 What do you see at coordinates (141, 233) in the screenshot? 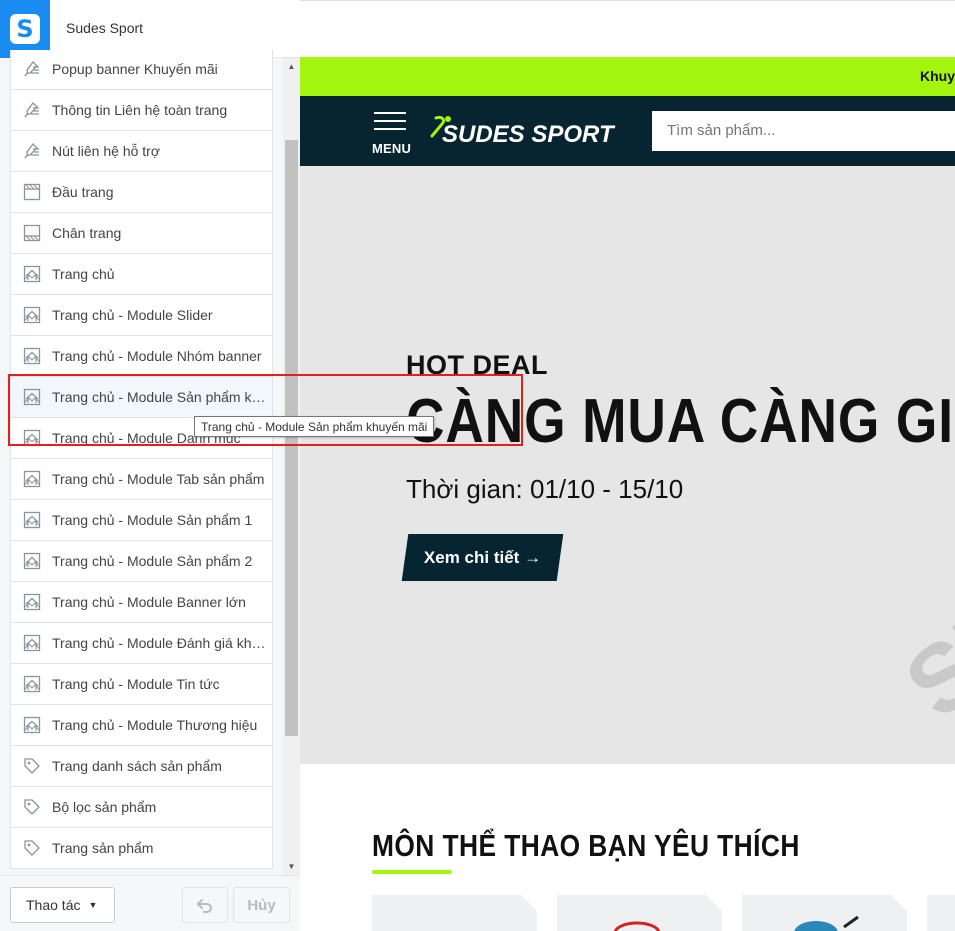
I see `section-list-item: Chân trang` at bounding box center [141, 233].